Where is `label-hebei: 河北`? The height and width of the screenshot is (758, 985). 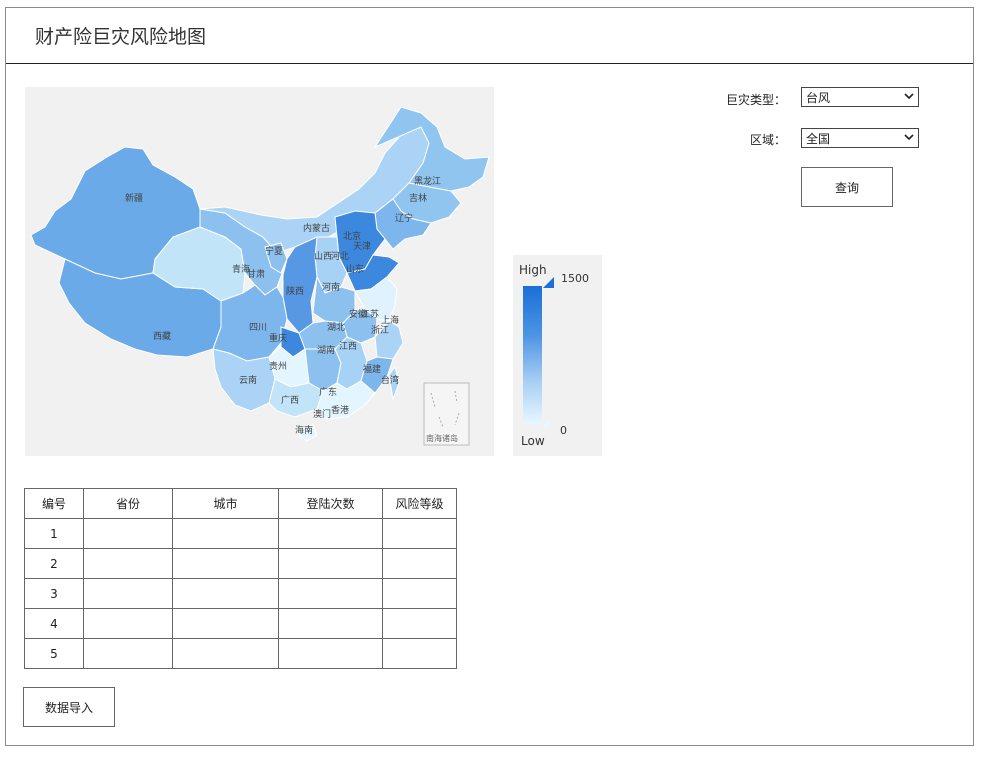 label-hebei: 河北 is located at coordinates (340, 256).